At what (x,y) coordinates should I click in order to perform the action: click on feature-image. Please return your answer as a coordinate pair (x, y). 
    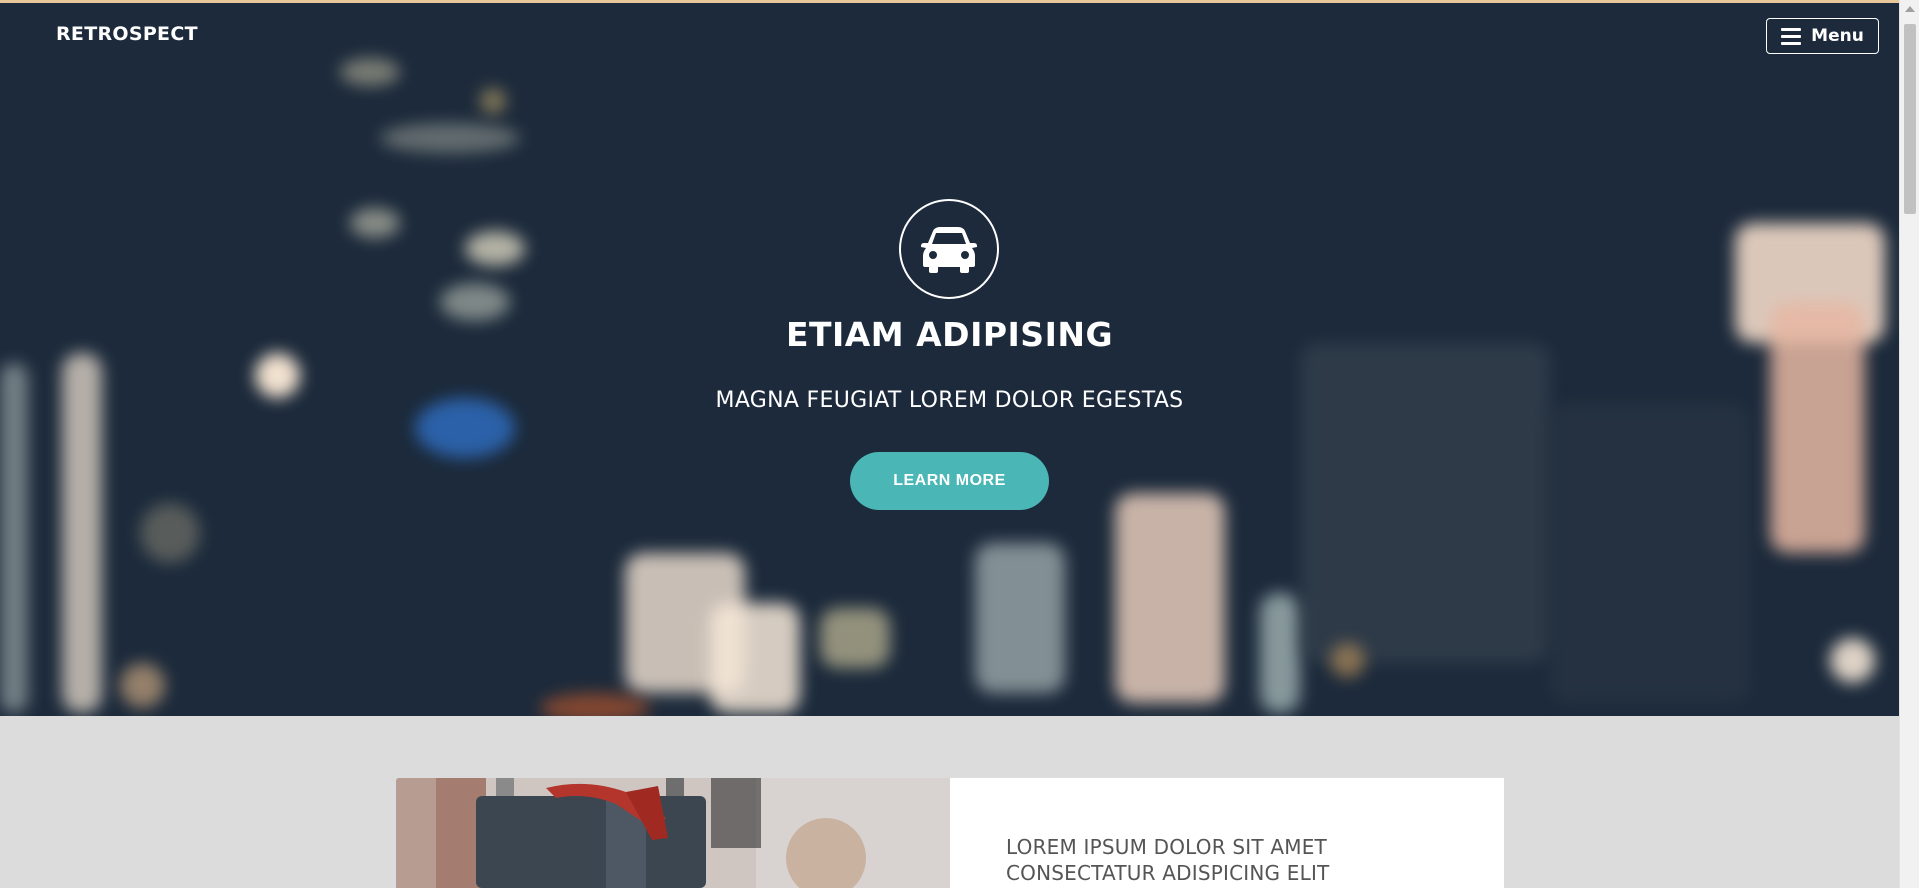
    Looking at the image, I should click on (673, 833).